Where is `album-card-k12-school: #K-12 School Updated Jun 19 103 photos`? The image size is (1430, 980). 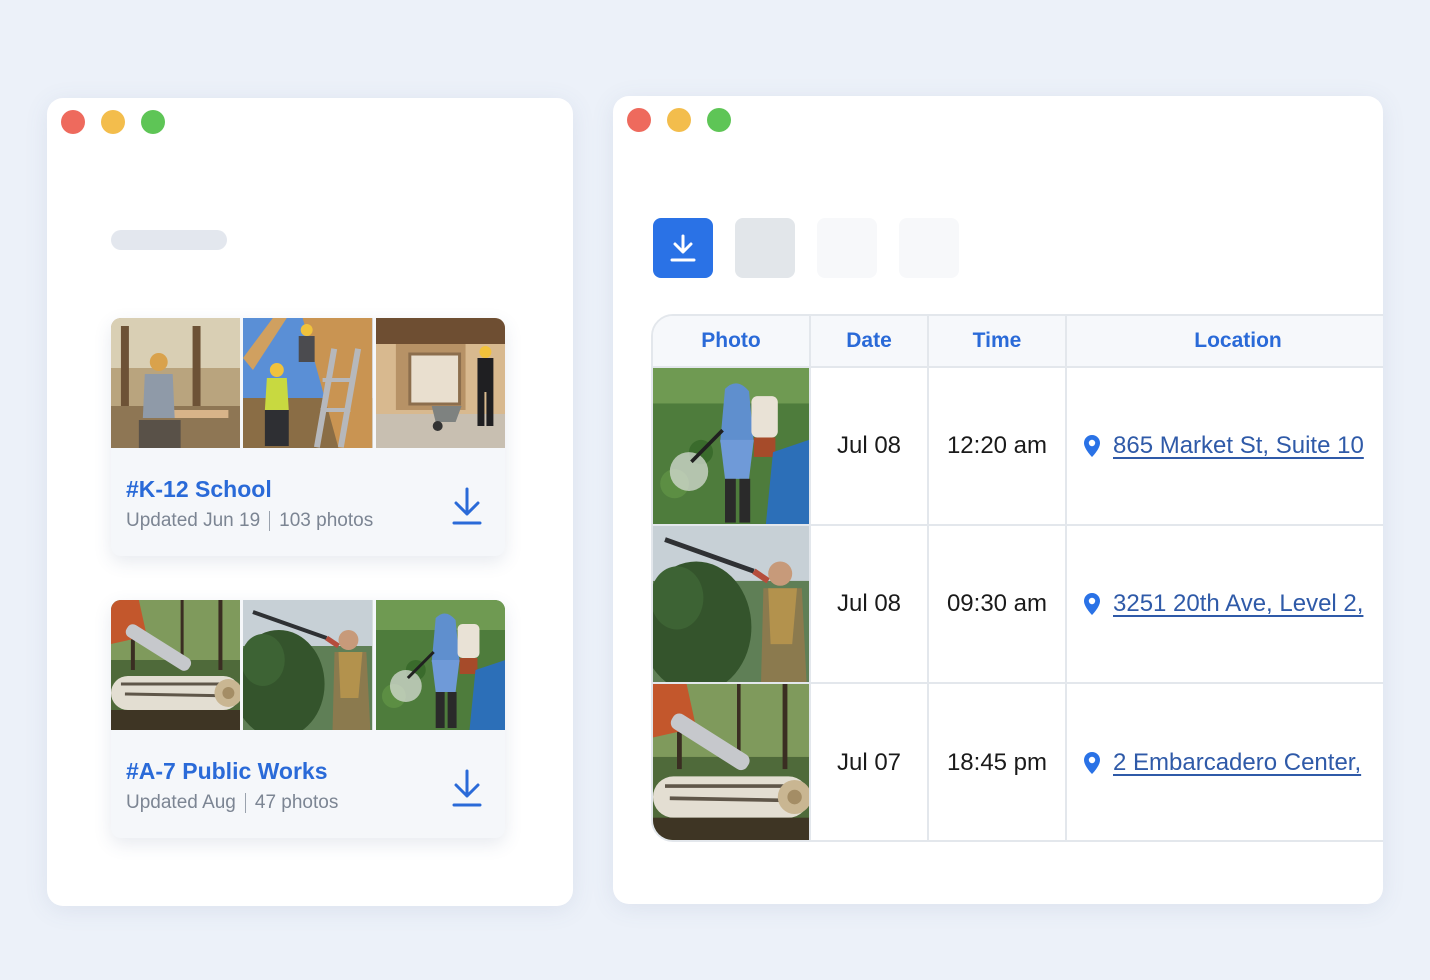 album-card-k12-school: #K-12 School Updated Jun 19 103 photos is located at coordinates (308, 437).